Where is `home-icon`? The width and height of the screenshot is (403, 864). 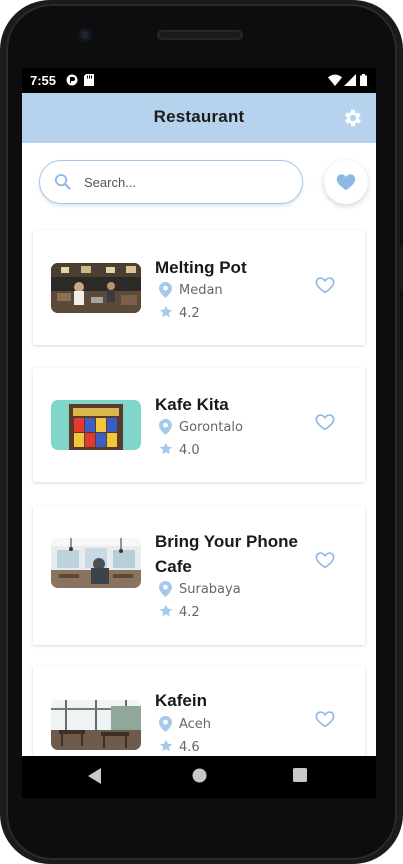 home-icon is located at coordinates (199, 775).